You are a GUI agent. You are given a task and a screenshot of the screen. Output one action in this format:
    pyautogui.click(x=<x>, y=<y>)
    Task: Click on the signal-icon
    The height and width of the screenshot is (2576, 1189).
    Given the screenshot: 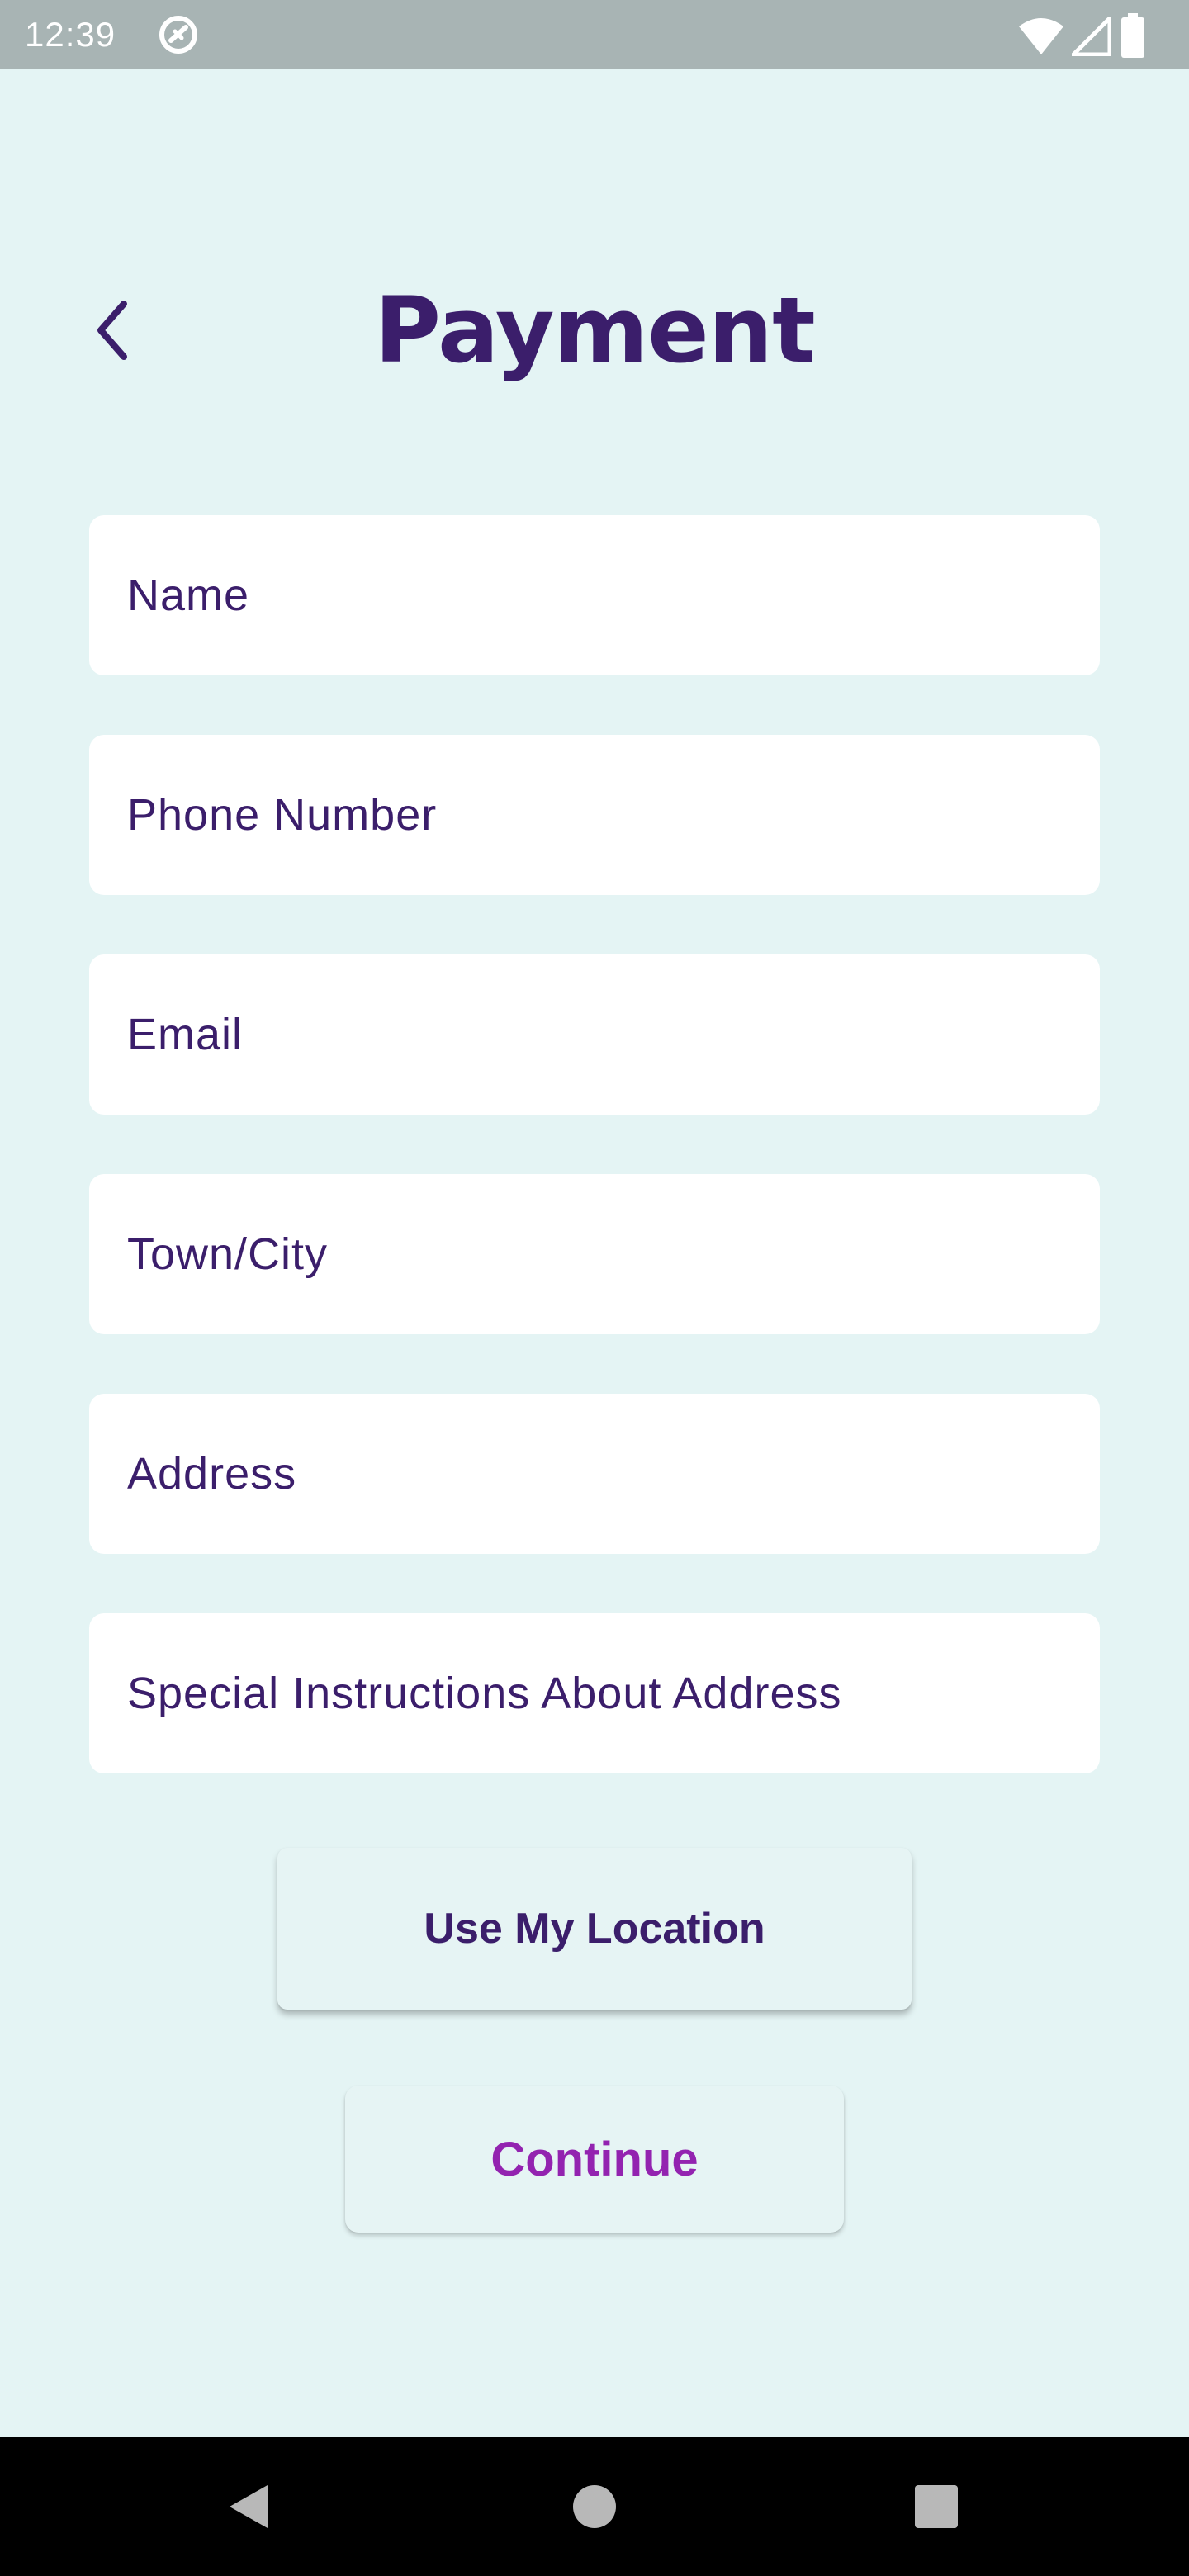 What is the action you would take?
    pyautogui.click(x=1091, y=36)
    